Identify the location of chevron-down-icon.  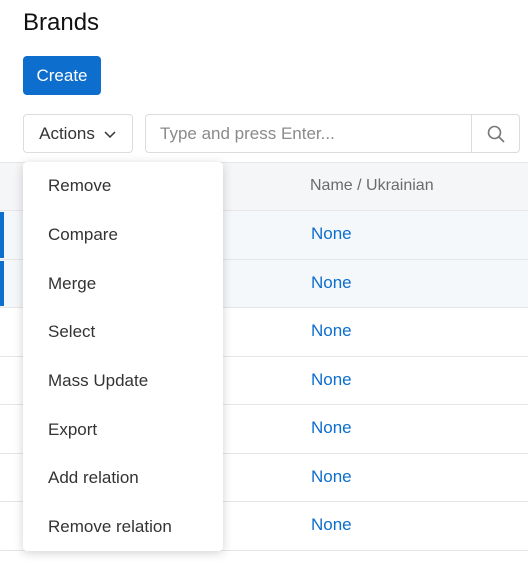
(110, 134).